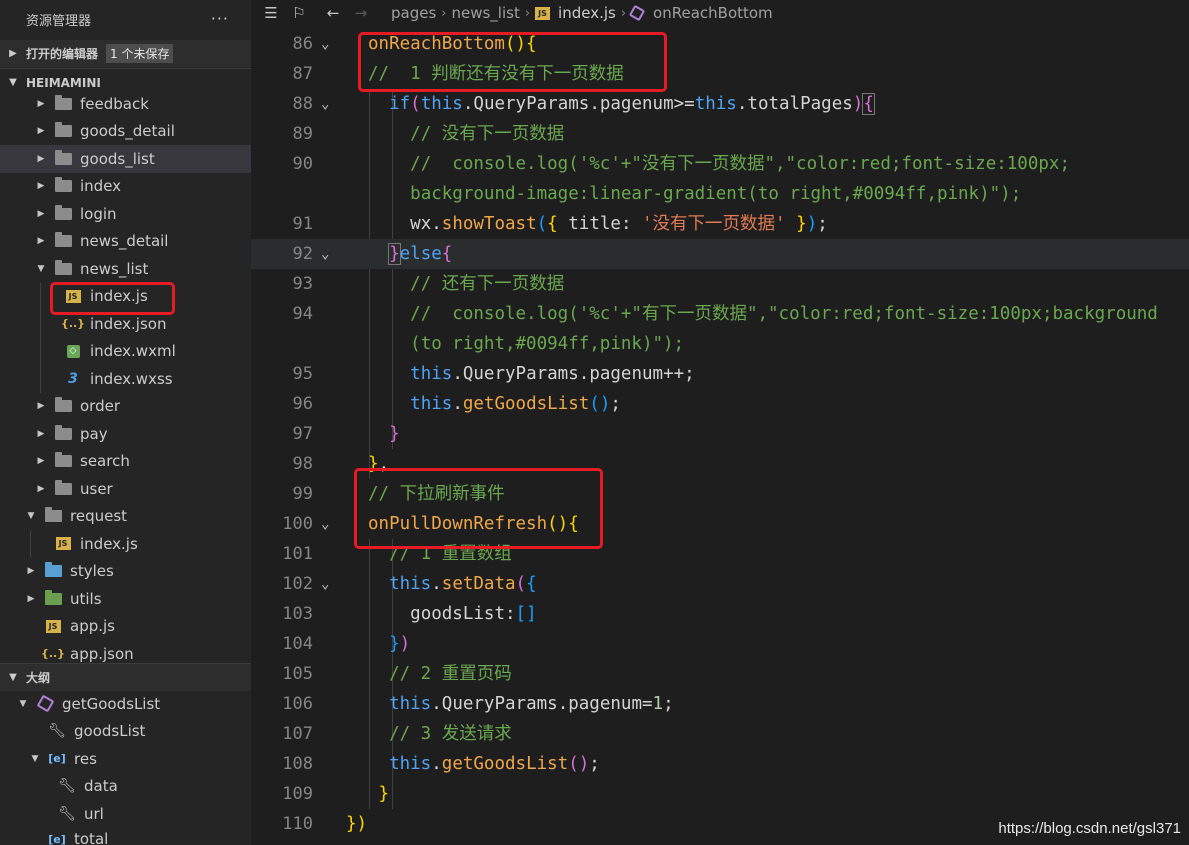  What do you see at coordinates (105, 461) in the screenshot?
I see `tree-item-label: search` at bounding box center [105, 461].